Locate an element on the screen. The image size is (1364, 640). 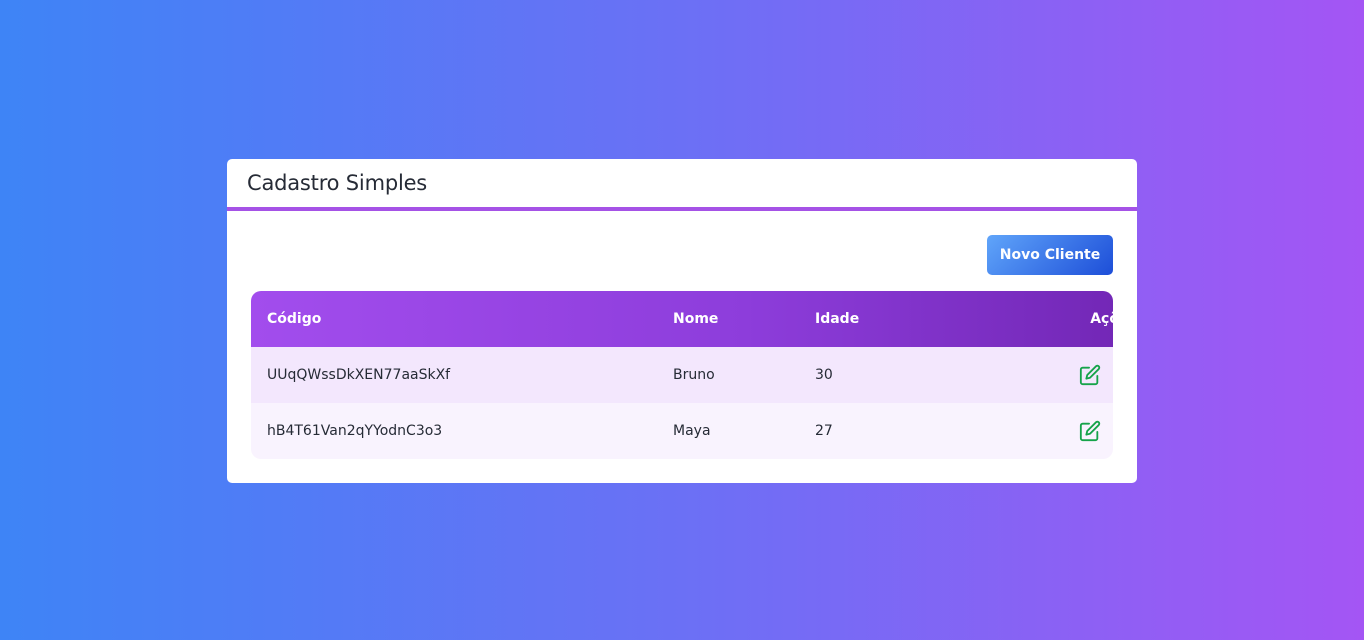
cell-age: 27 is located at coordinates (824, 431).